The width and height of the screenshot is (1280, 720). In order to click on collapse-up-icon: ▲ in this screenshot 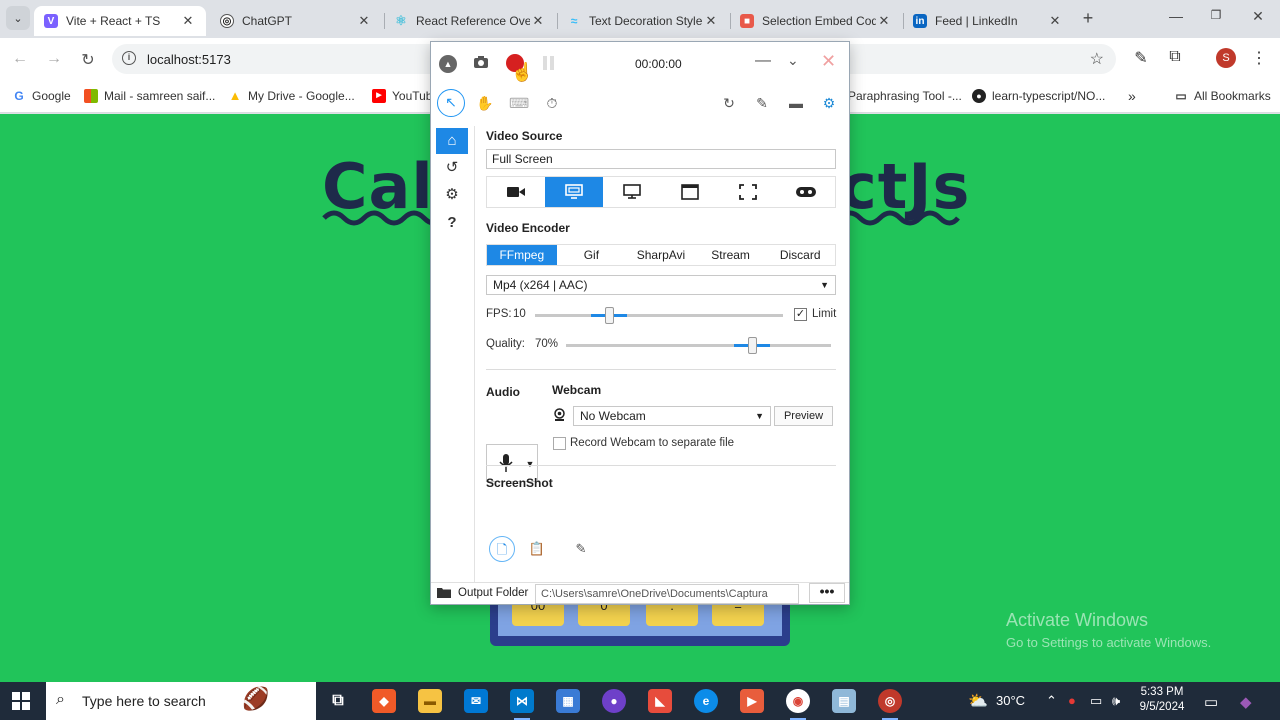, I will do `click(448, 64)`.